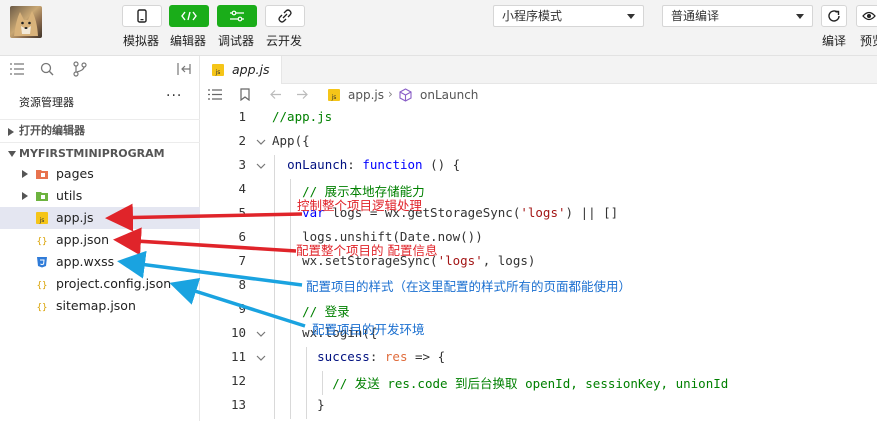 The width and height of the screenshot is (877, 421). Describe the element at coordinates (69, 195) in the screenshot. I see `tree-item-label: utils` at that location.